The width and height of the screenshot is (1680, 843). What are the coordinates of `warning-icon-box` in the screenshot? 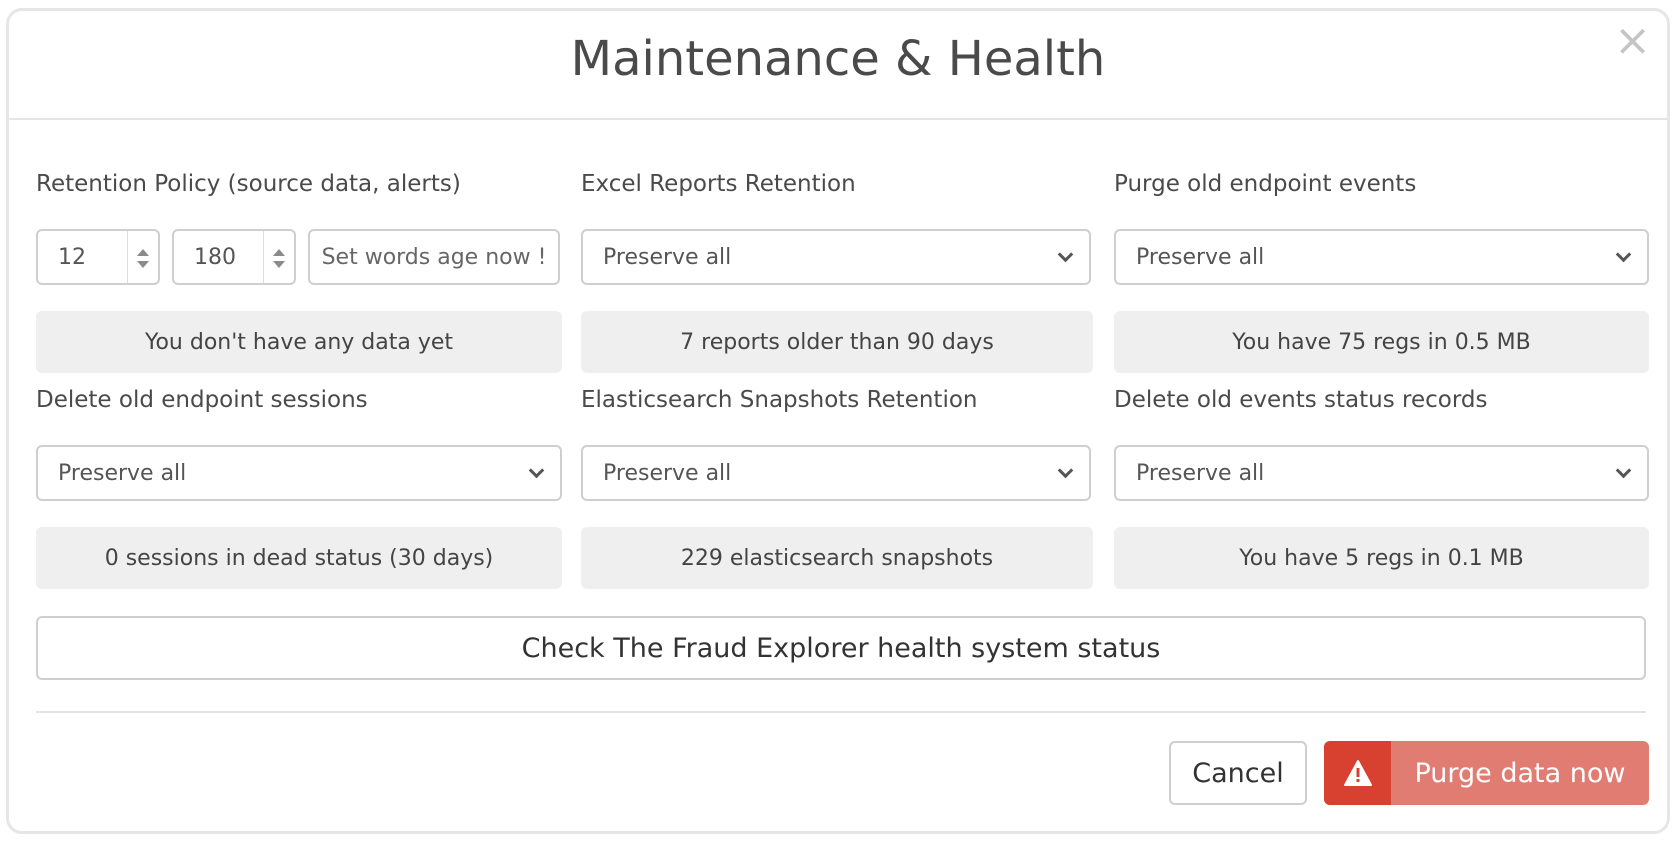 It's located at (1357, 773).